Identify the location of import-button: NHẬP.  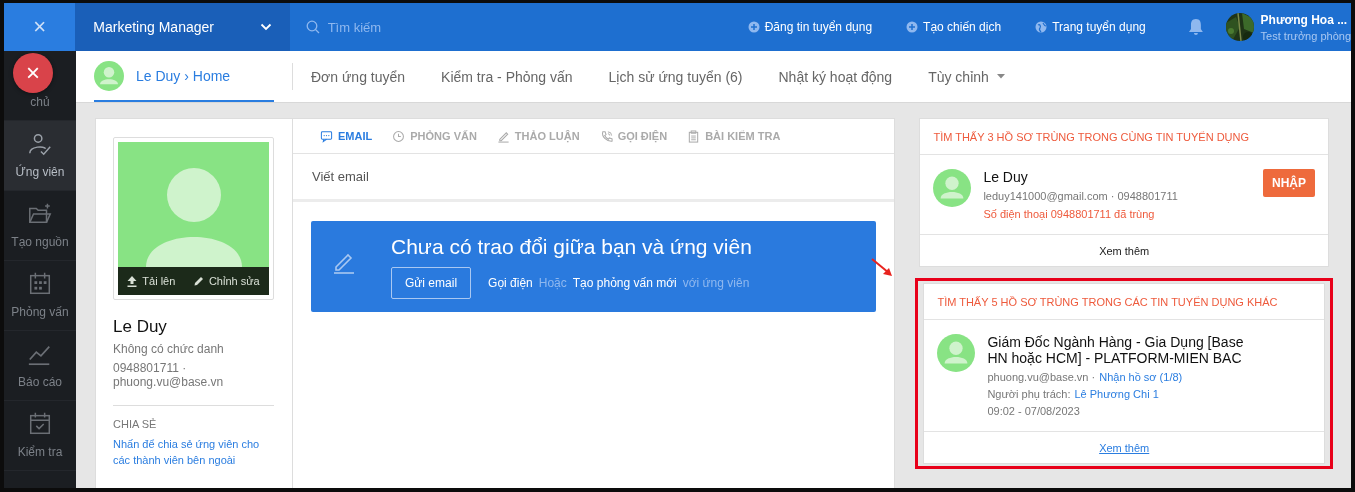
(1289, 183).